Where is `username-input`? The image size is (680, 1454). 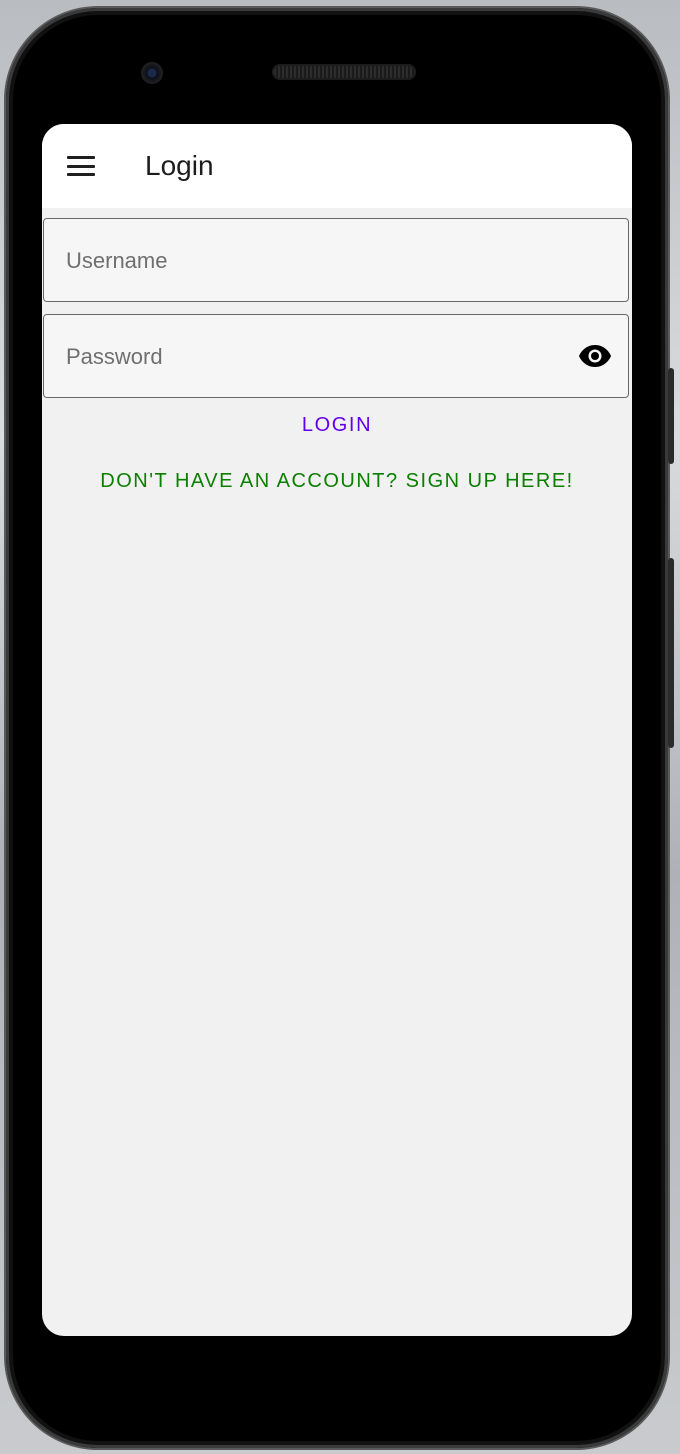
username-input is located at coordinates (306, 261).